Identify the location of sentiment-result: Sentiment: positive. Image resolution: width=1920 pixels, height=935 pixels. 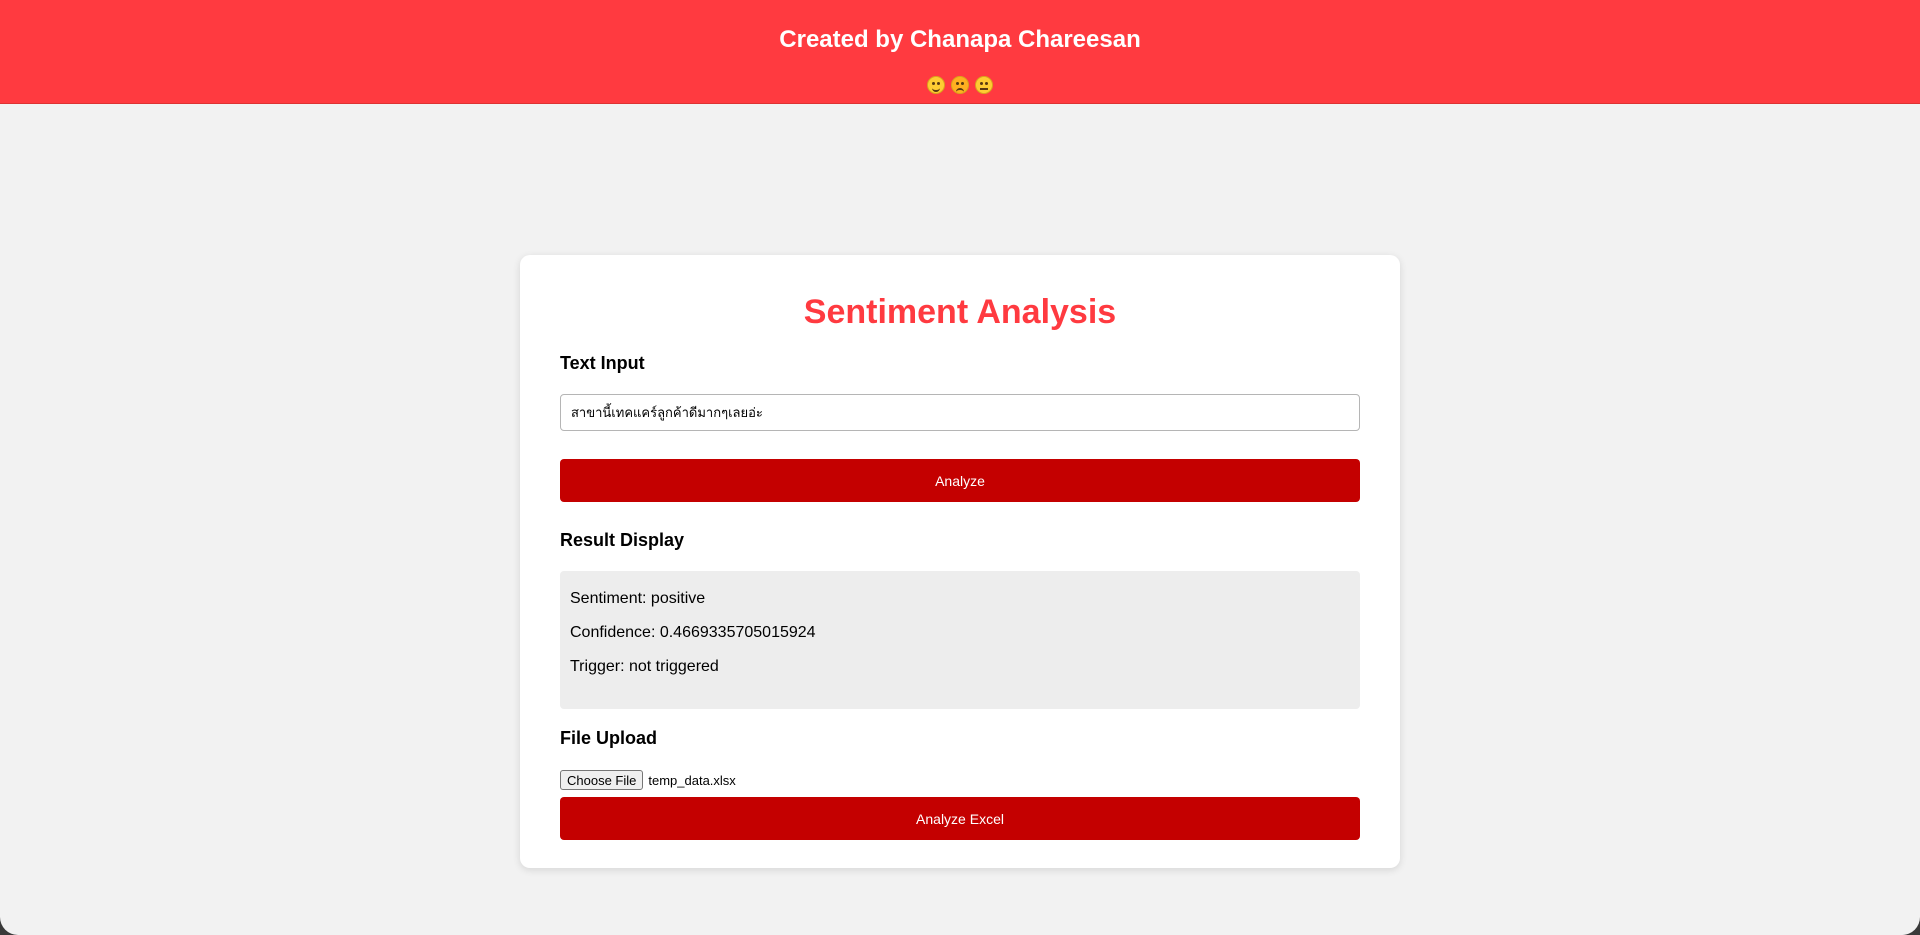
(638, 598).